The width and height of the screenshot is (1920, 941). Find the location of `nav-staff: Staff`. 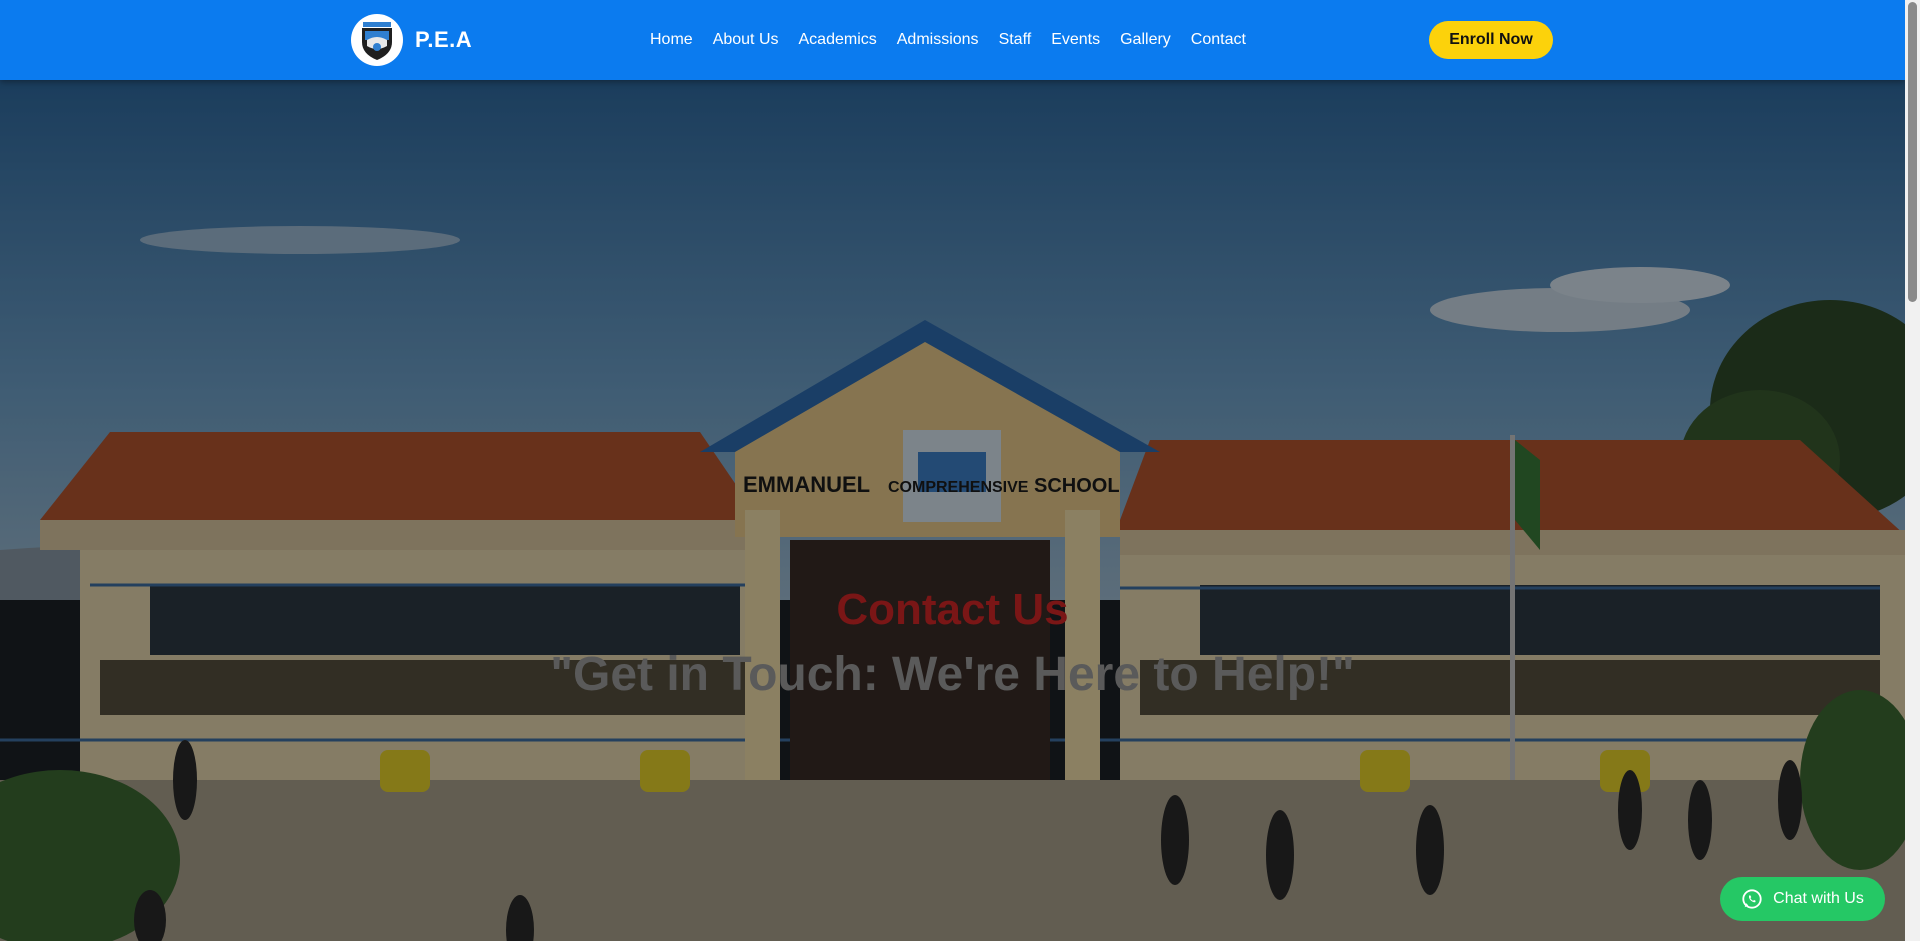

nav-staff: Staff is located at coordinates (1015, 40).